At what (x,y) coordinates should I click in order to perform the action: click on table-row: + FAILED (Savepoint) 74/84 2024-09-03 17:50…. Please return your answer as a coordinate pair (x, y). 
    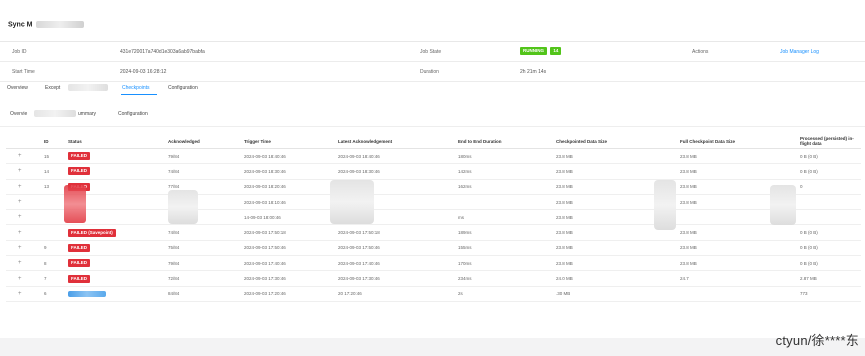
    Looking at the image, I should click on (433, 232).